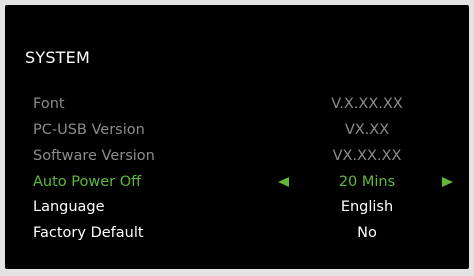 The width and height of the screenshot is (474, 276). I want to click on menu-item-value: VX.XX.XX, so click(367, 156).